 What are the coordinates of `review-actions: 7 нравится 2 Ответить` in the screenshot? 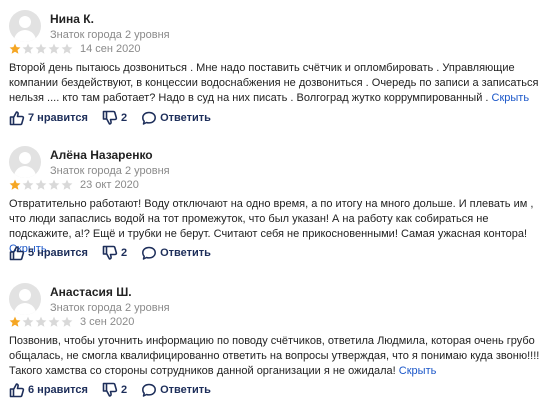 It's located at (117, 118).